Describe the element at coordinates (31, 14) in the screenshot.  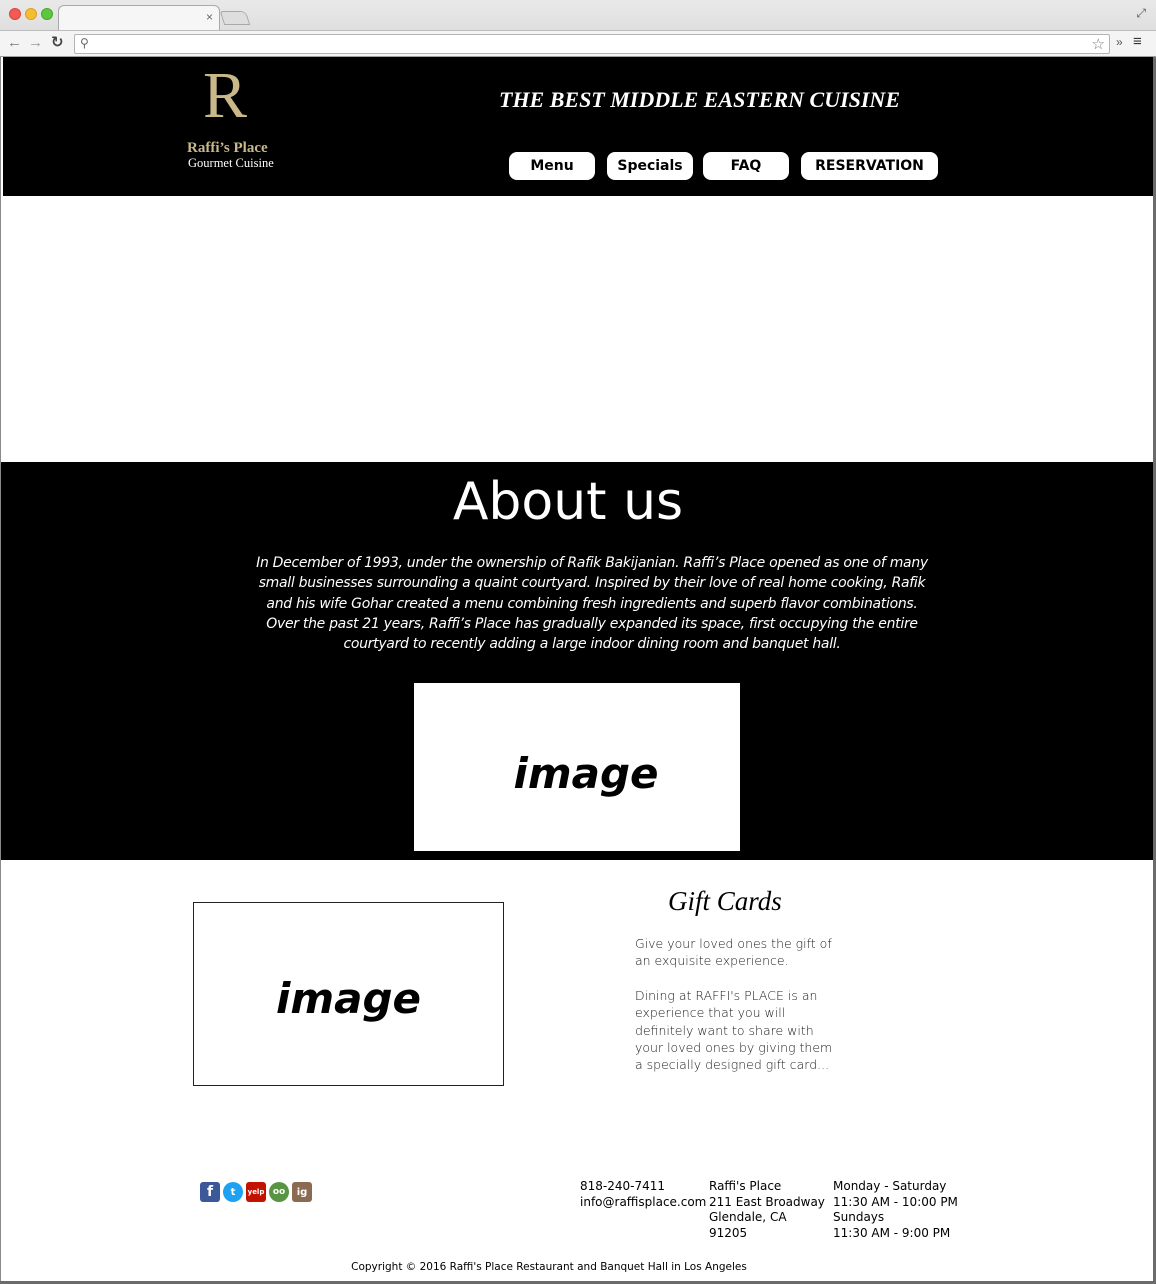
I see `minimize-window-button` at that location.